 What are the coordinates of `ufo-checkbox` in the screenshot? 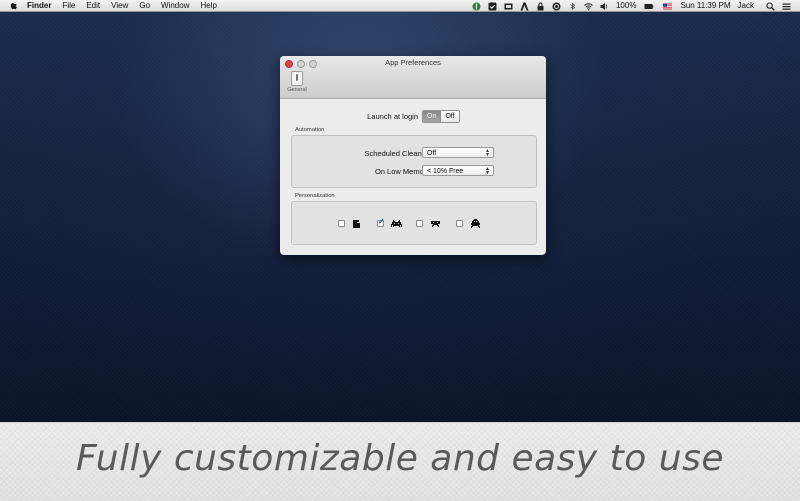 It's located at (419, 223).